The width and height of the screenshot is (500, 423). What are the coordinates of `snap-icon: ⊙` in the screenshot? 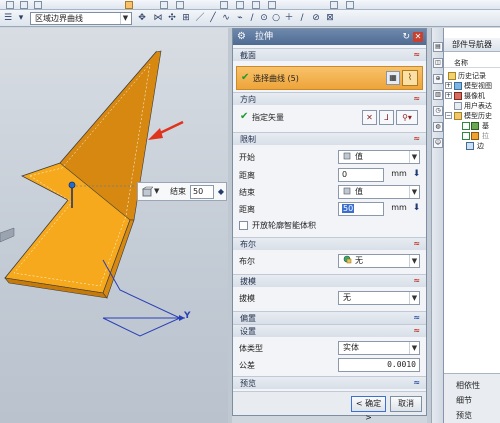 It's located at (264, 18).